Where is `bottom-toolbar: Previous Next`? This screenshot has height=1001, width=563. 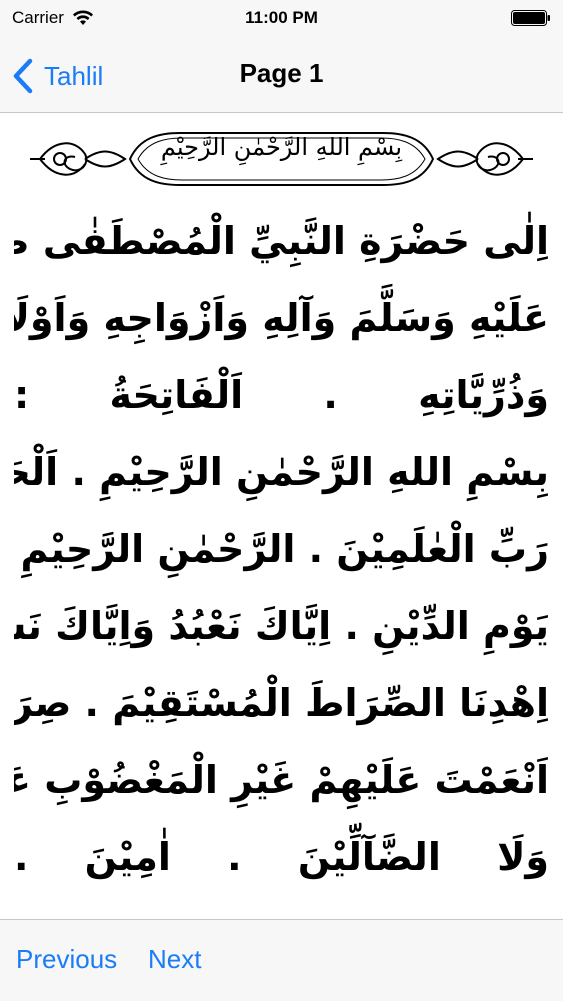
bottom-toolbar: Previous Next is located at coordinates (281, 960).